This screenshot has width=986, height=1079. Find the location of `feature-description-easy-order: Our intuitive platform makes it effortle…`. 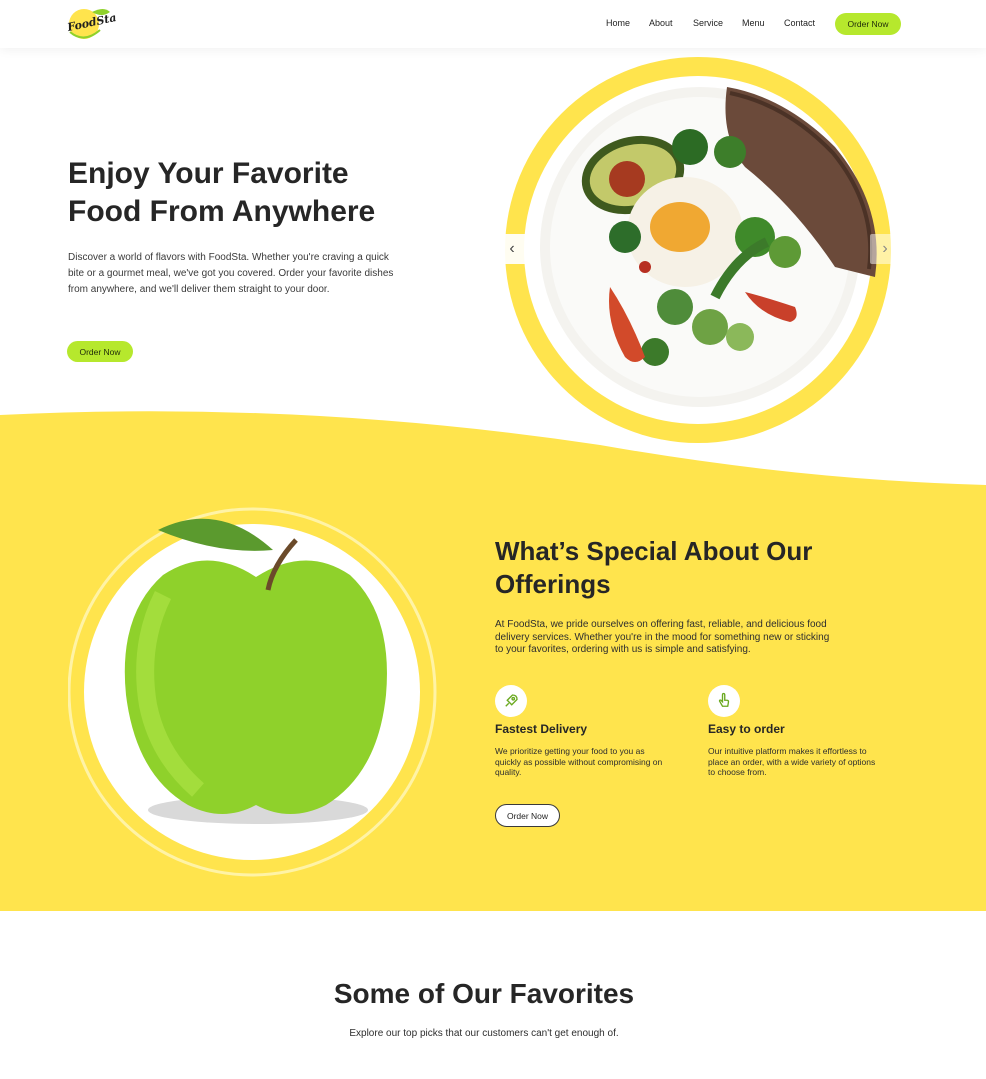

feature-description-easy-order: Our intuitive platform makes it effortle… is located at coordinates (792, 761).